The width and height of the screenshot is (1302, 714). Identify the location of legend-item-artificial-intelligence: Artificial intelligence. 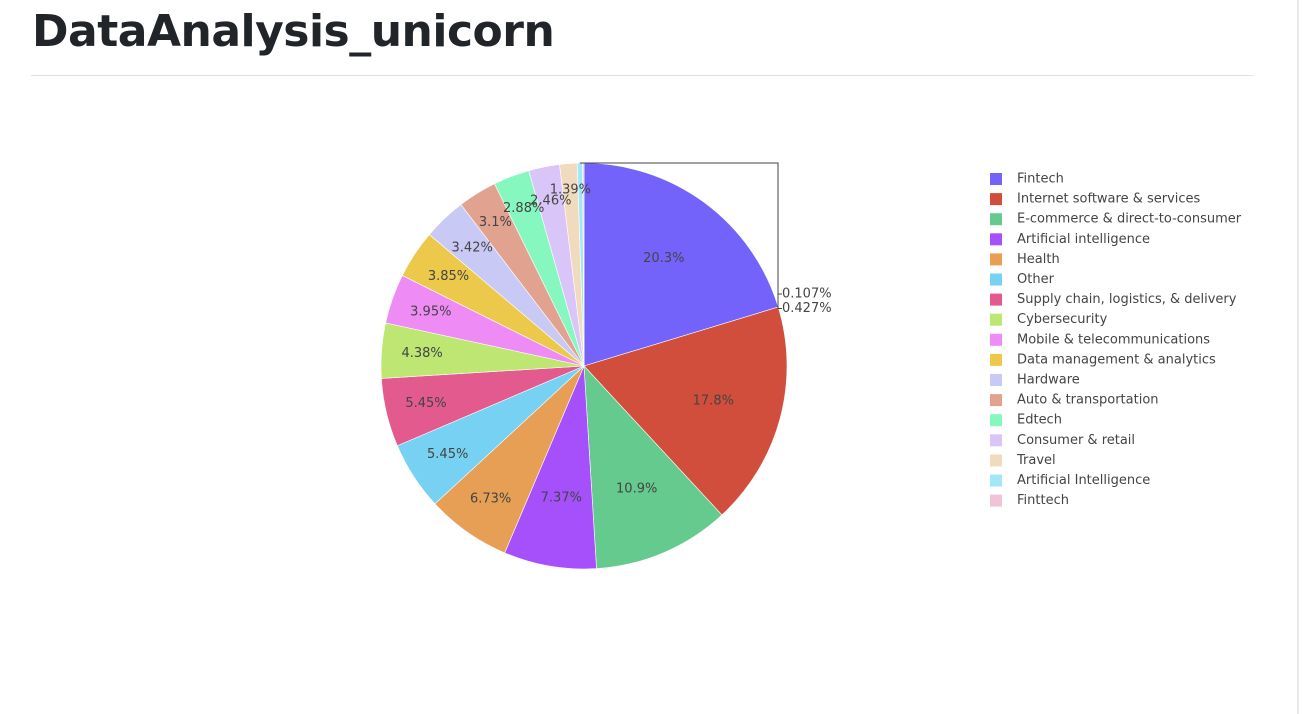
(1070, 239).